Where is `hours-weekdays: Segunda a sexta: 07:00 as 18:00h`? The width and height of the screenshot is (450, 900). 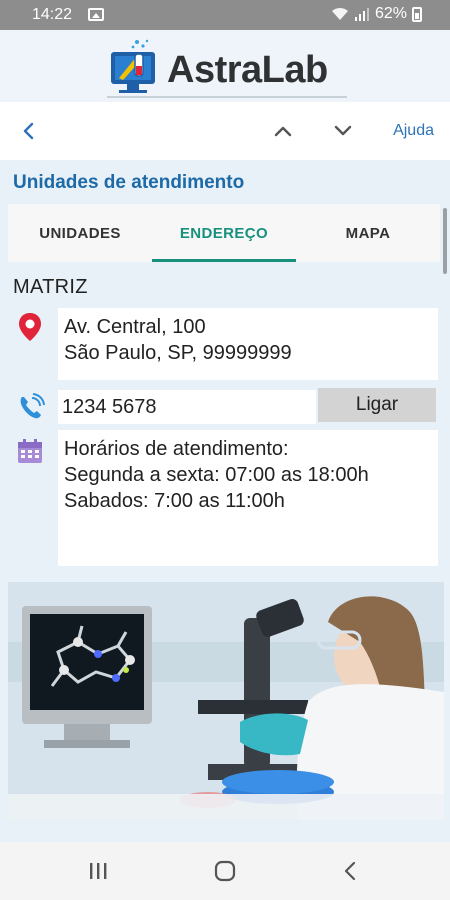 hours-weekdays: Segunda a sexta: 07:00 as 18:00h is located at coordinates (216, 475).